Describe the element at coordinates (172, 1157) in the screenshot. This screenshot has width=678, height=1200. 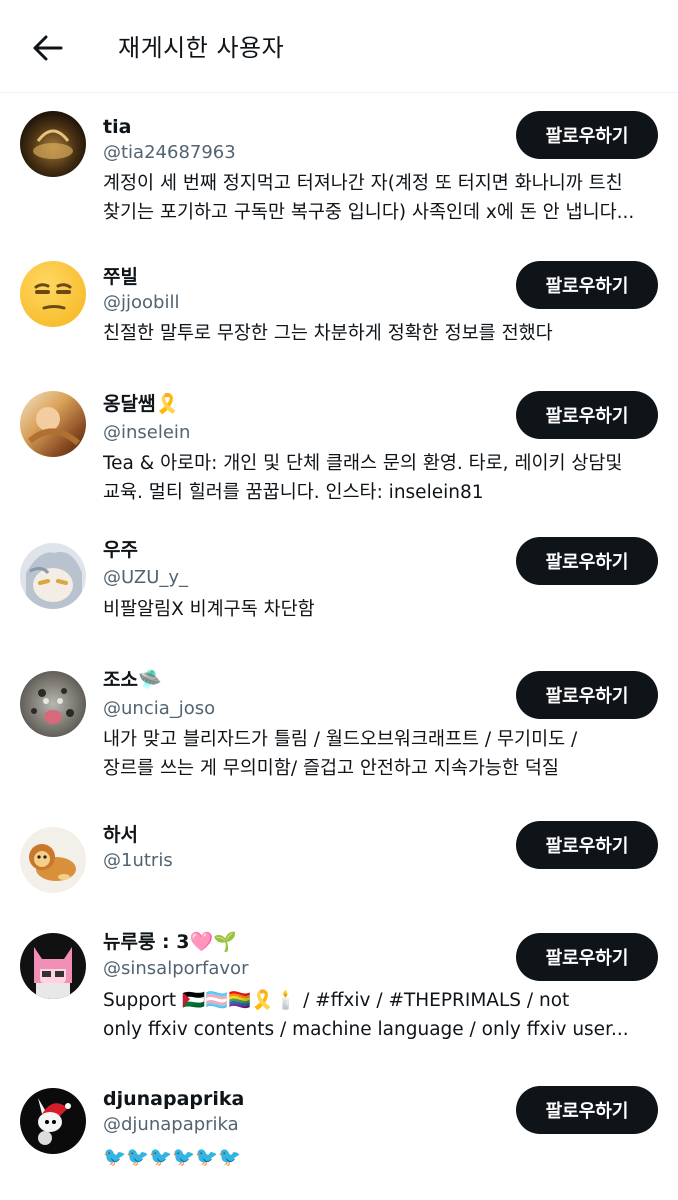
I see `bird-icons: 🐦🐦🐦🐦🐦🐦` at that location.